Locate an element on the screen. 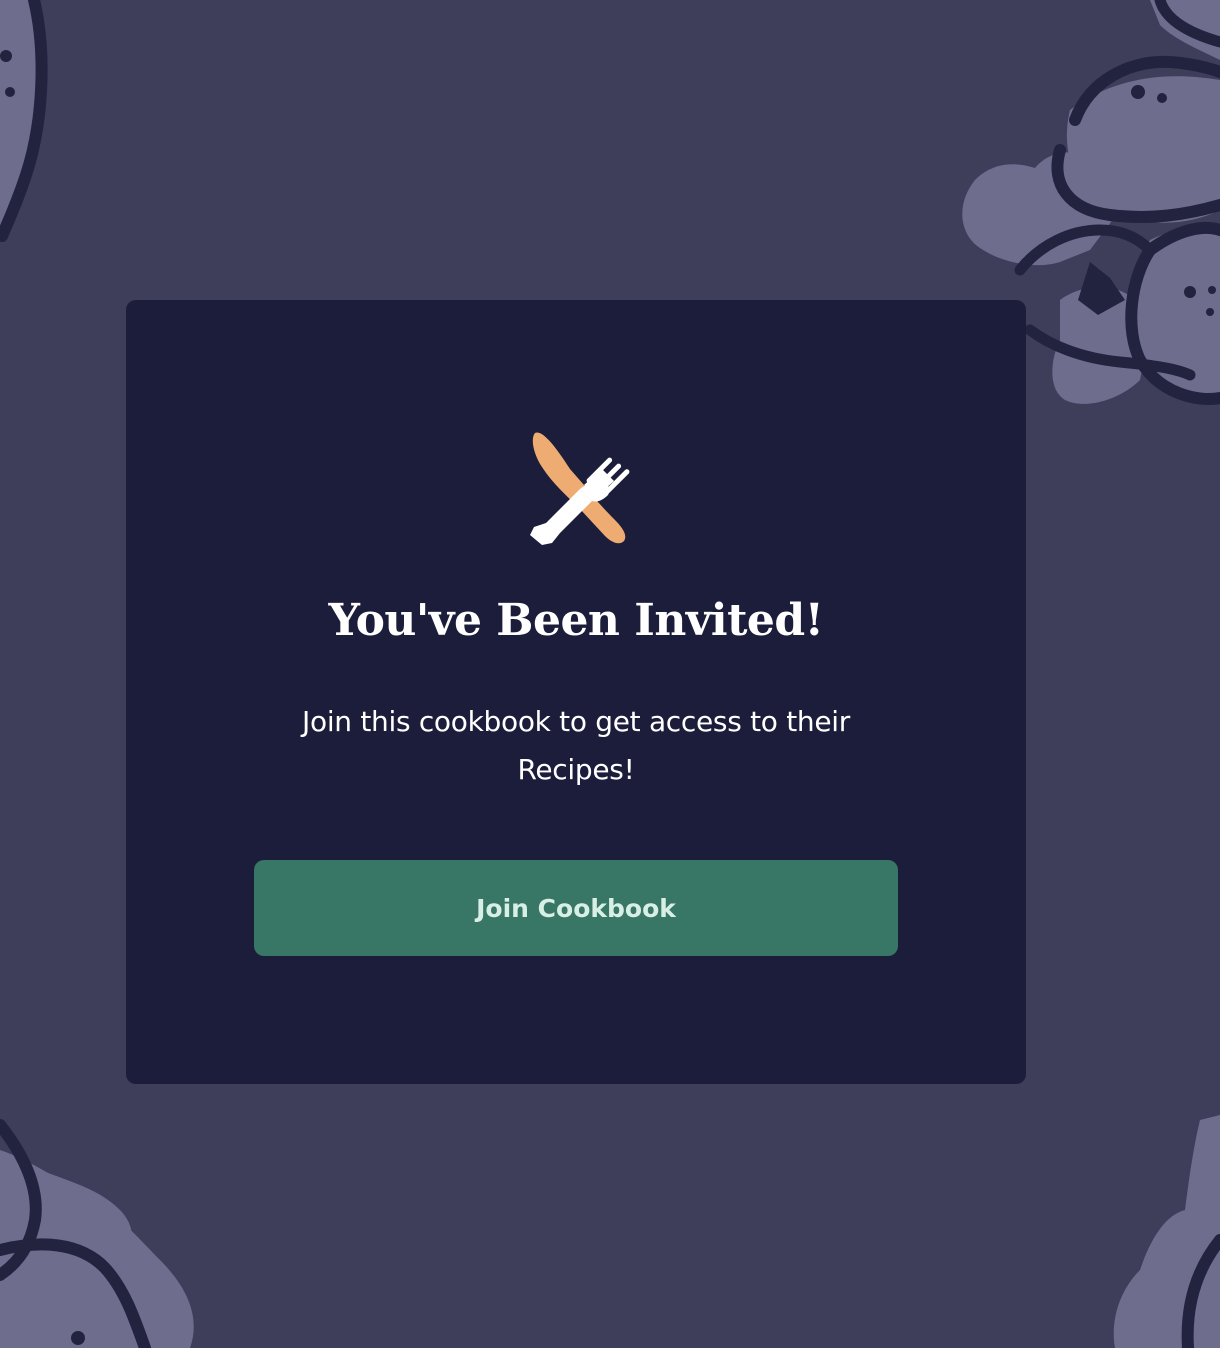 The image size is (1220, 1348). join-cookbook-button: Join Cookbook is located at coordinates (576, 908).